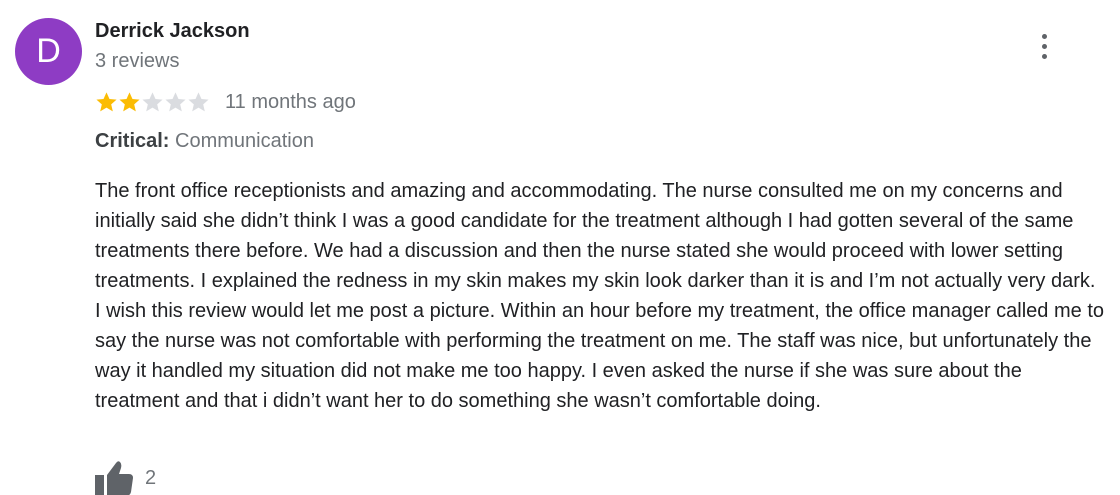  I want to click on star-rating, so click(152, 102).